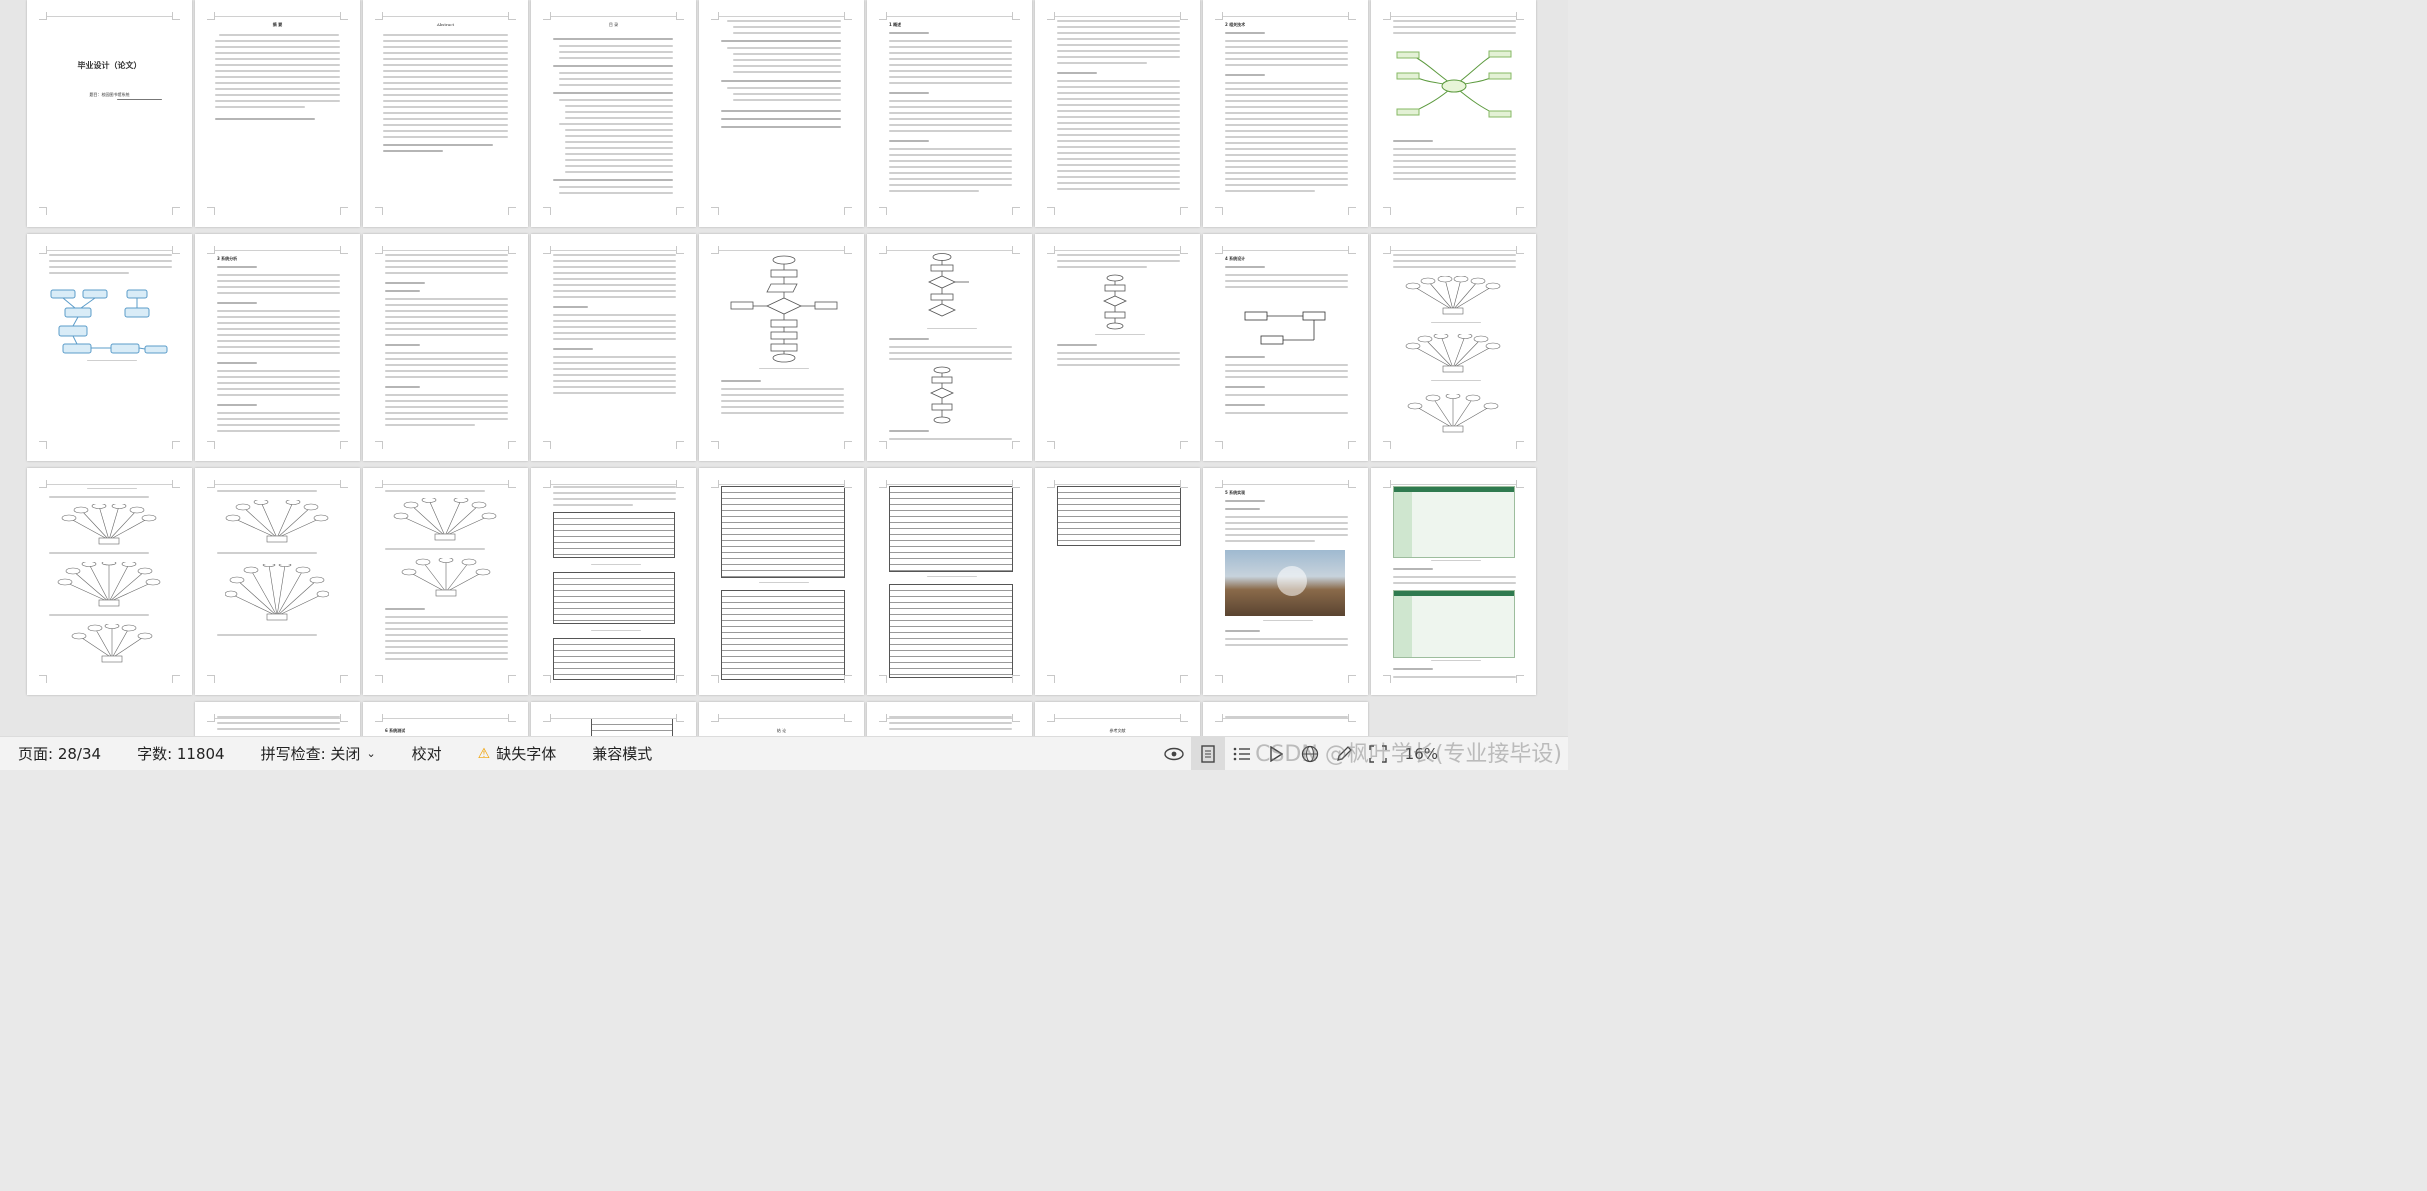  I want to click on page-23-tables, so click(781, 581).